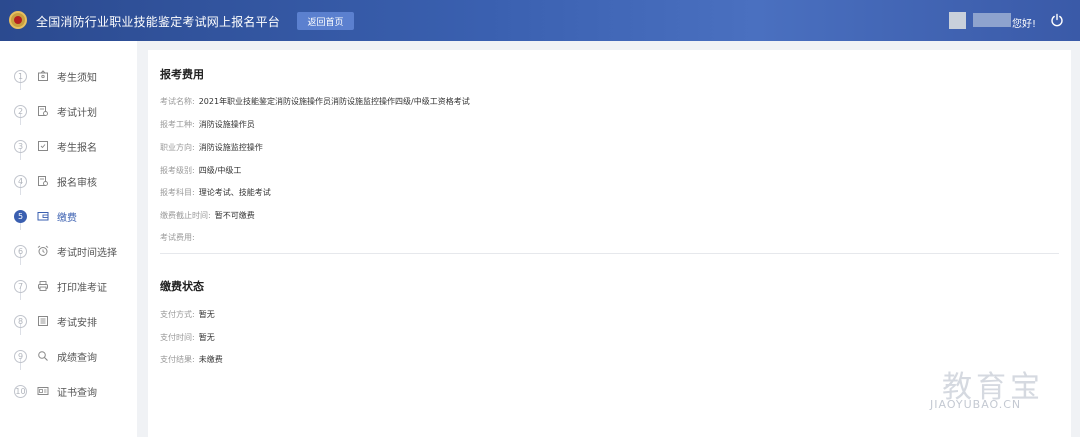 The height and width of the screenshot is (437, 1080). Describe the element at coordinates (43, 181) in the screenshot. I see `review-icon` at that location.